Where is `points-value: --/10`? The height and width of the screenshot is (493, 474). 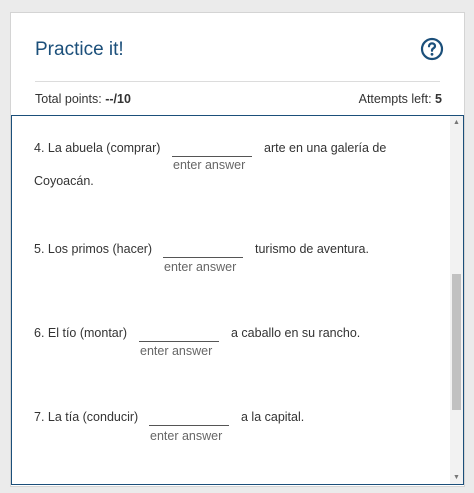
points-value: --/10 is located at coordinates (118, 99).